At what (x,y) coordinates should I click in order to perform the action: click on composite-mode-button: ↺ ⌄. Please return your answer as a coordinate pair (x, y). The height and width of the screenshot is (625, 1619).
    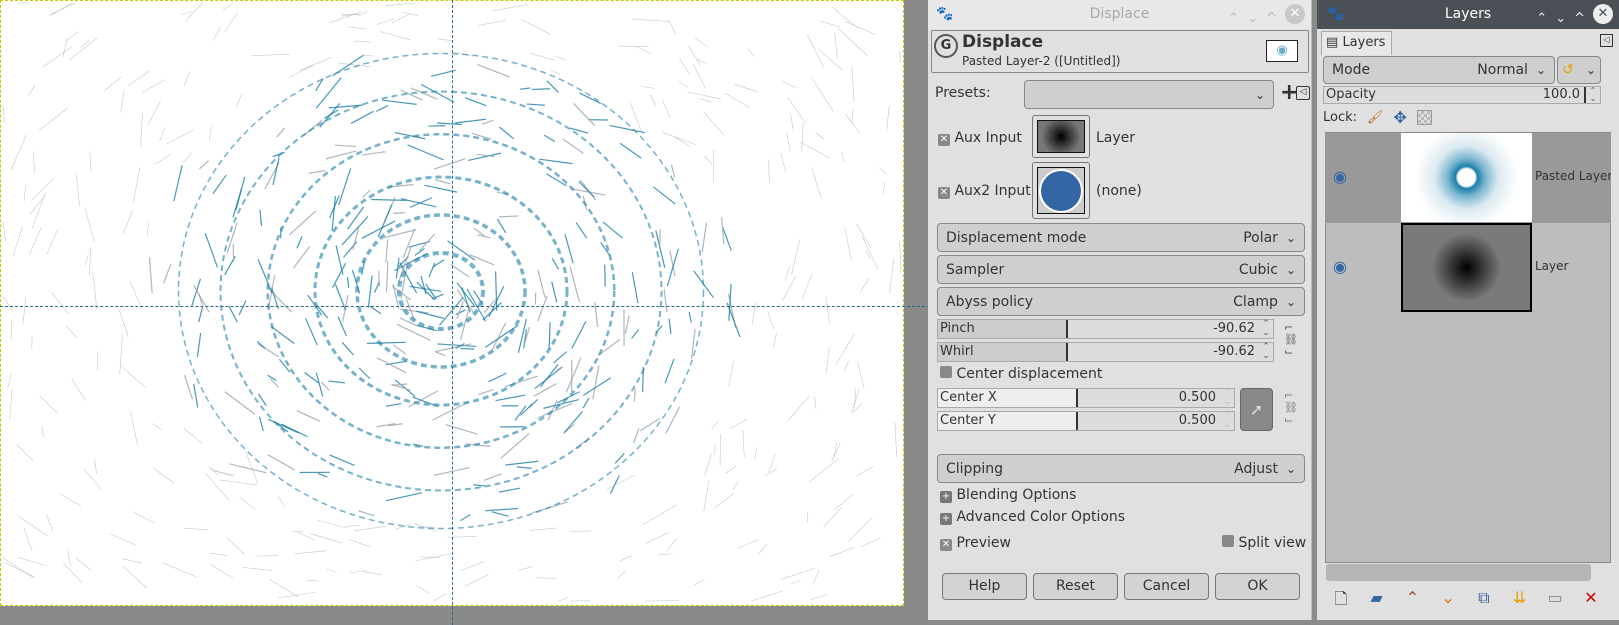
    Looking at the image, I should click on (1579, 70).